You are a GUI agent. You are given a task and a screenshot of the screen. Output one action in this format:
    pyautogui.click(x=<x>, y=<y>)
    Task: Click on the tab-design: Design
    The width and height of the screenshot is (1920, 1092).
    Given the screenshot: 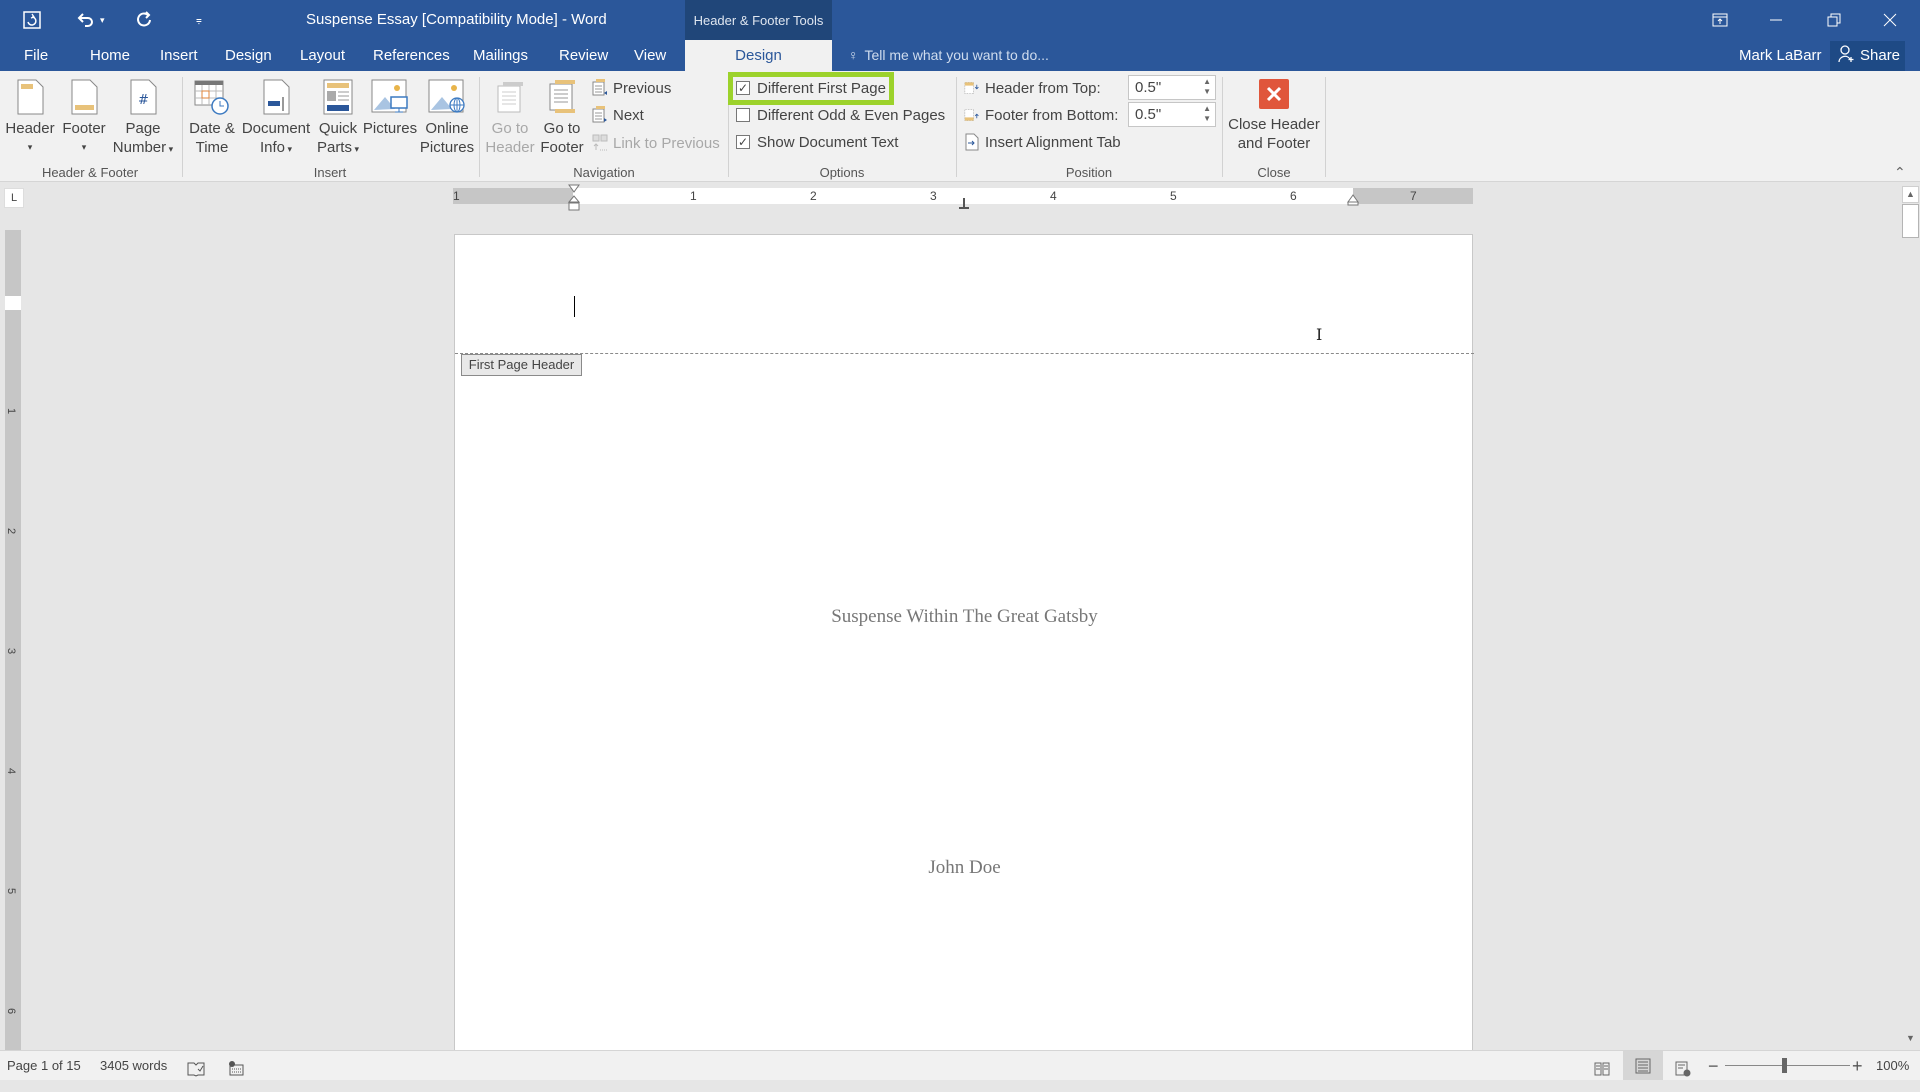 What is the action you would take?
    pyautogui.click(x=248, y=55)
    